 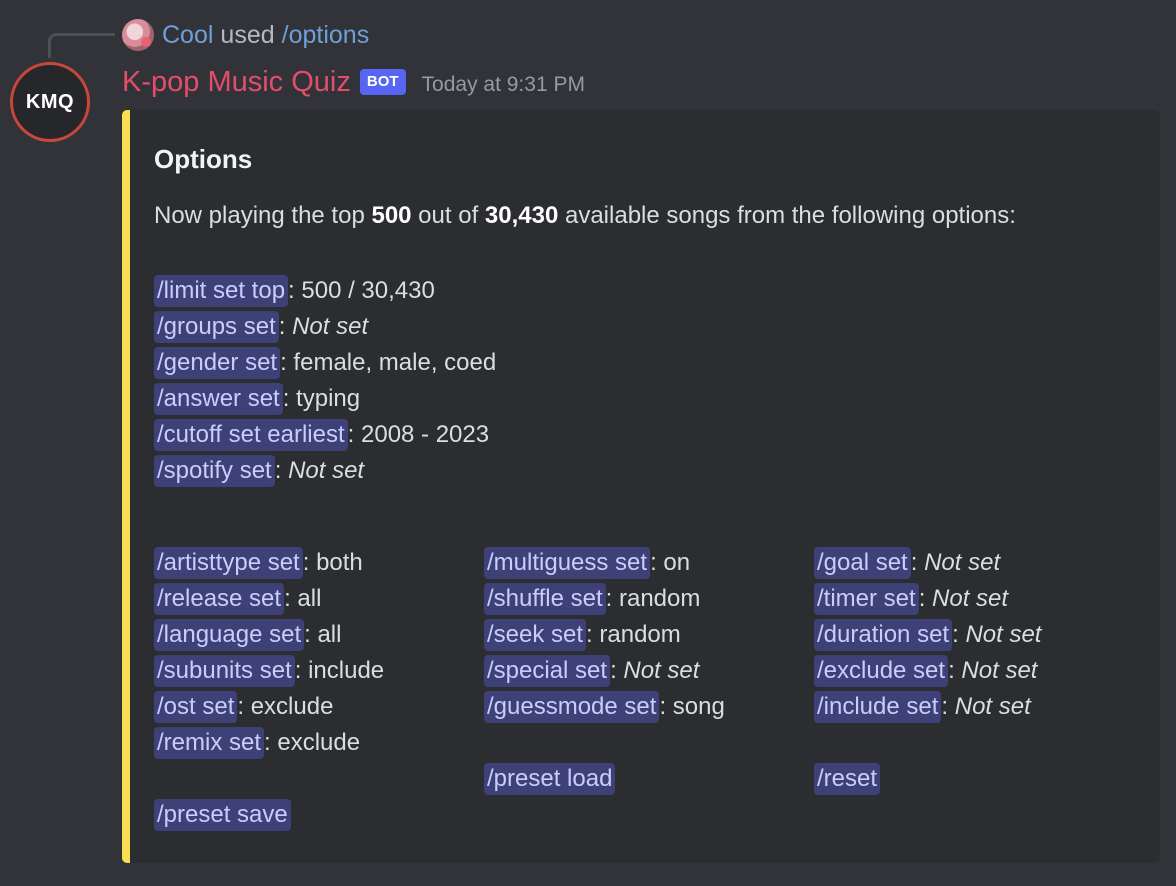 I want to click on preset-load-command: /preset load, so click(x=550, y=779).